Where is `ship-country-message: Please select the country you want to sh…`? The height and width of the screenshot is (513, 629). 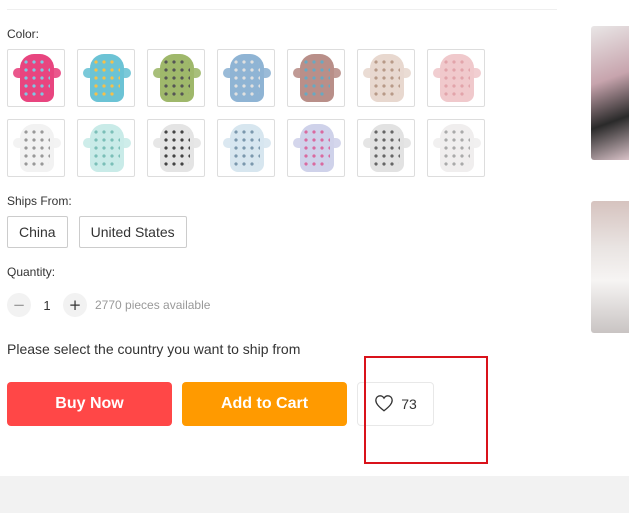 ship-country-message: Please select the country you want to sh… is located at coordinates (154, 349).